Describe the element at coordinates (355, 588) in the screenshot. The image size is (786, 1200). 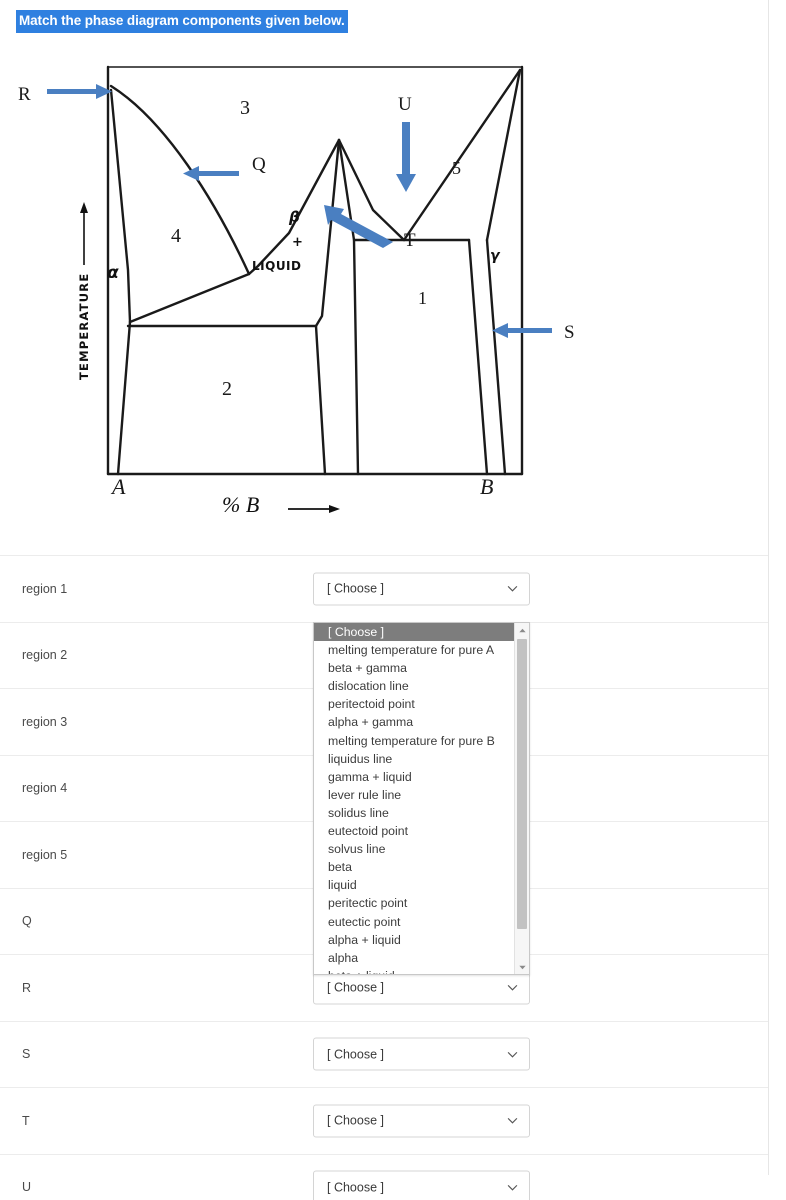
I see `select-region-1-value: [ Choose ]` at that location.